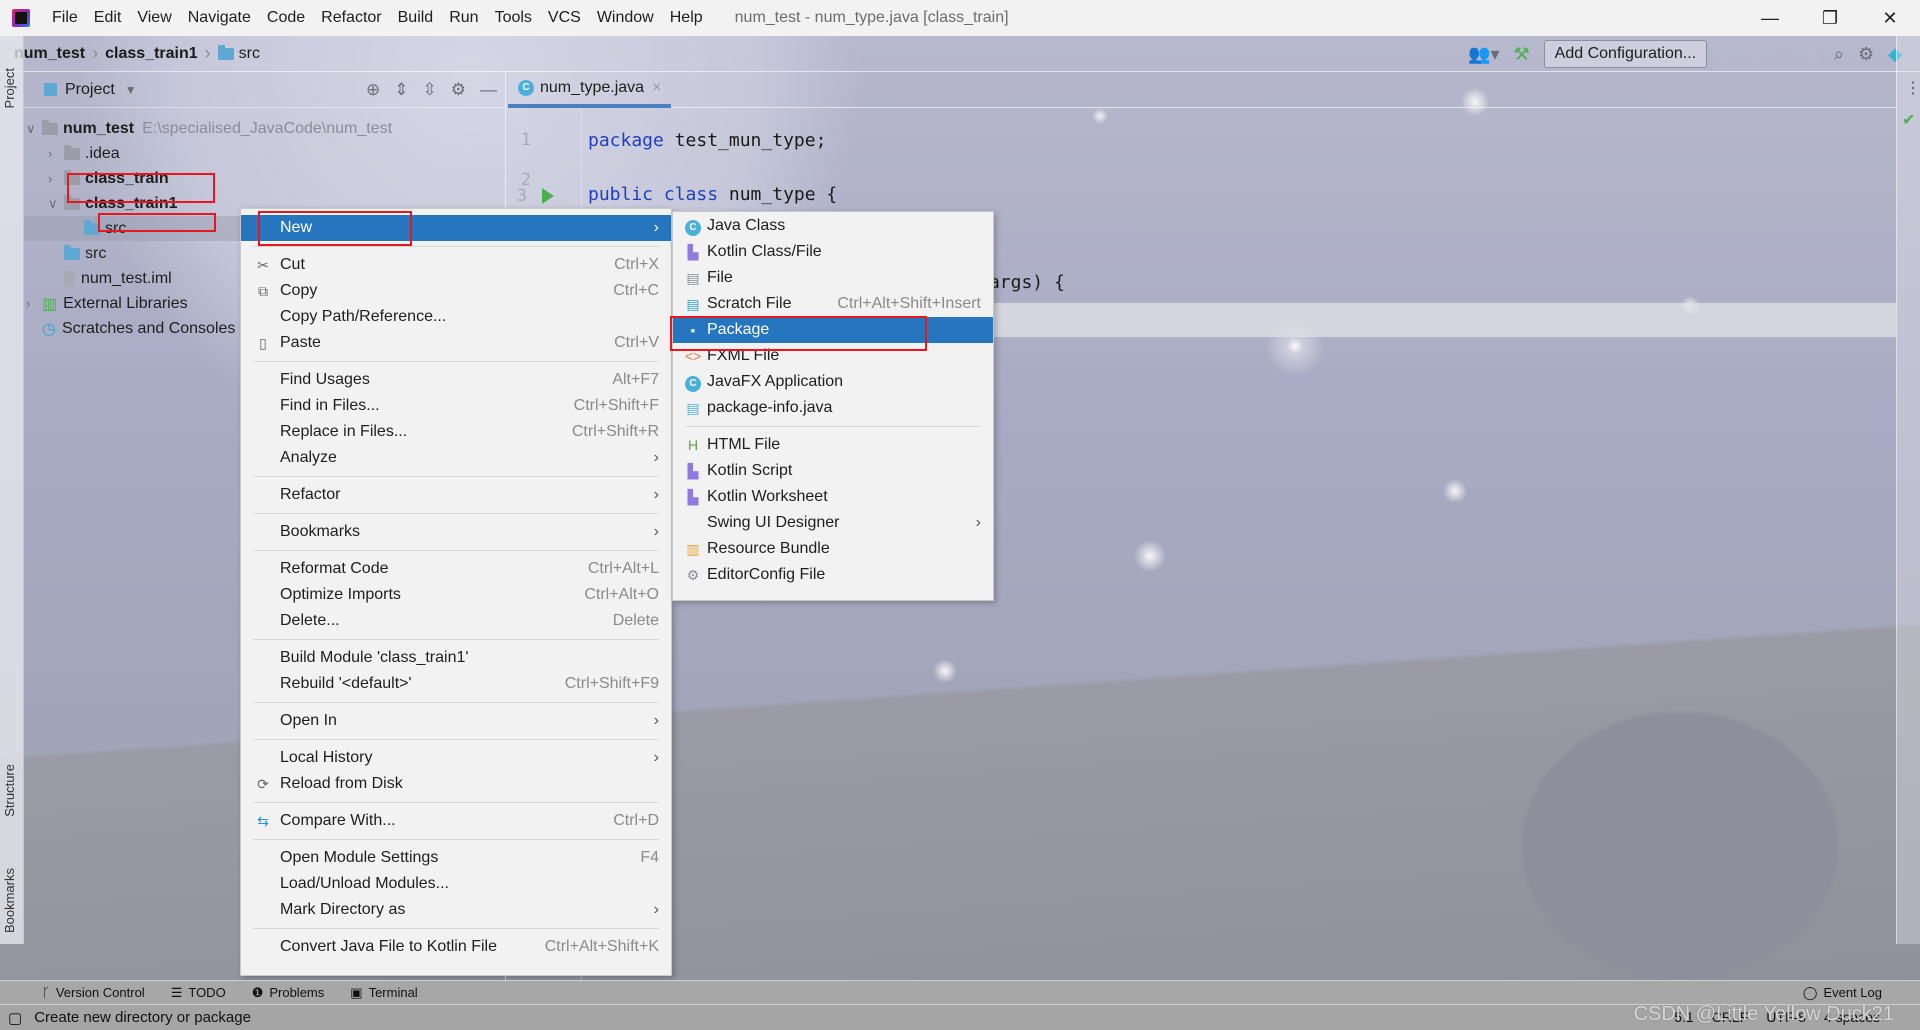 The width and height of the screenshot is (1920, 1030). What do you see at coordinates (265, 153) in the screenshot?
I see `tree-item-idea: › .idea` at bounding box center [265, 153].